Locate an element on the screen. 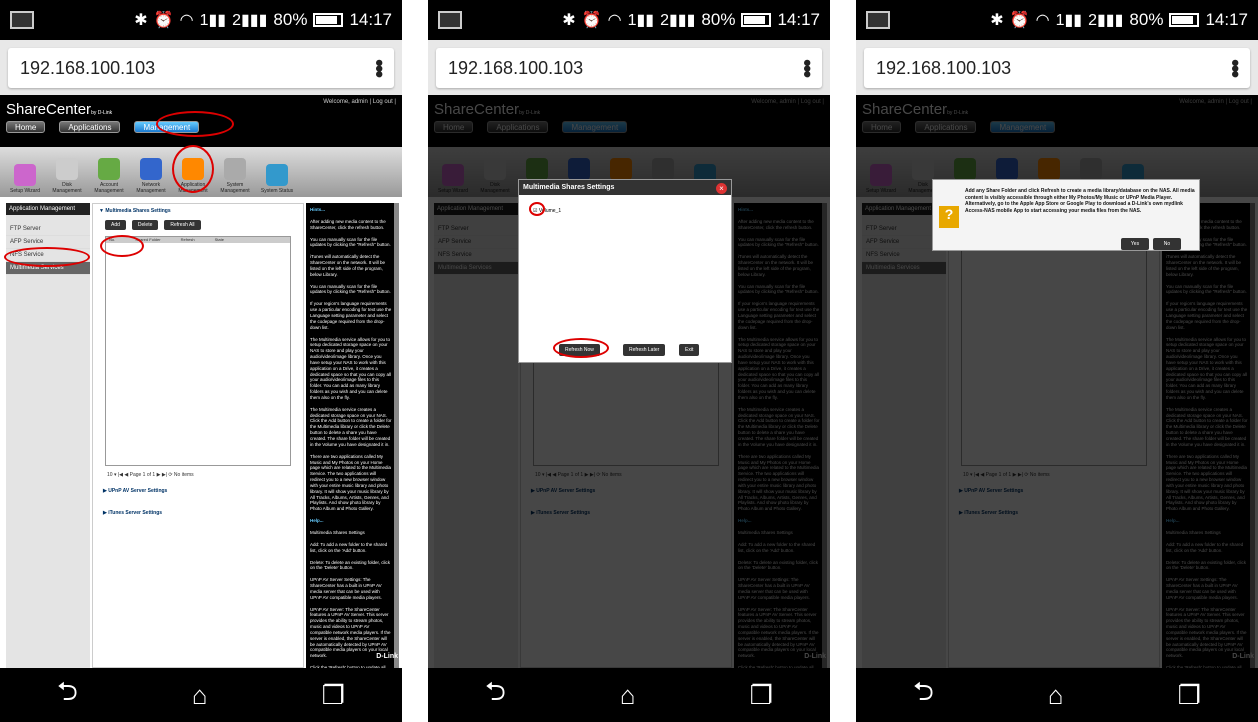 The height and width of the screenshot is (722, 1258). mgmt-icon-1: Disk Management is located at coordinates (67, 176).